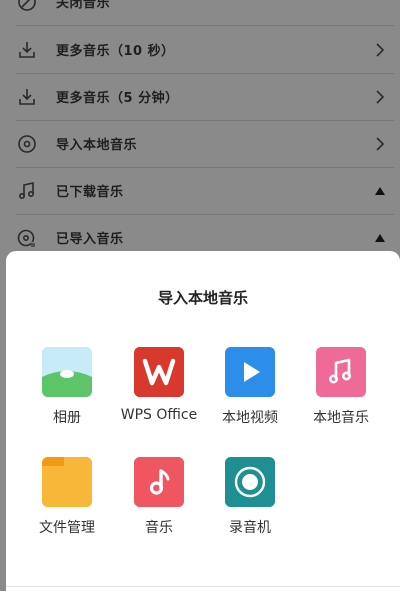 The width and height of the screenshot is (400, 591). What do you see at coordinates (97, 145) in the screenshot?
I see `list-item-label: 导入本地音乐` at bounding box center [97, 145].